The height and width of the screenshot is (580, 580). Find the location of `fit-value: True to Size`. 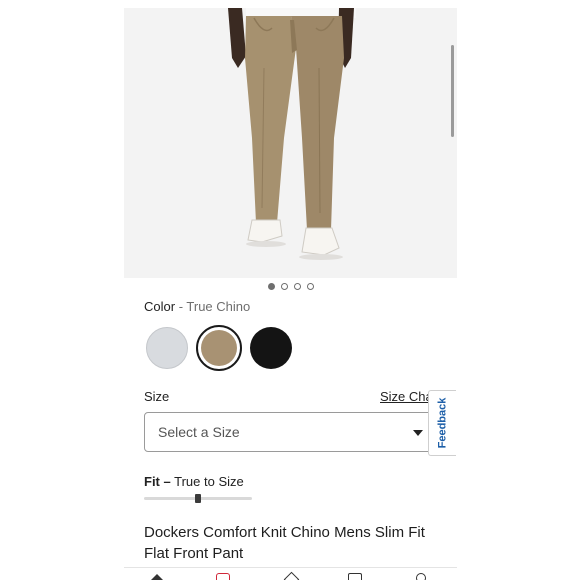

fit-value: True to Size is located at coordinates (209, 481).